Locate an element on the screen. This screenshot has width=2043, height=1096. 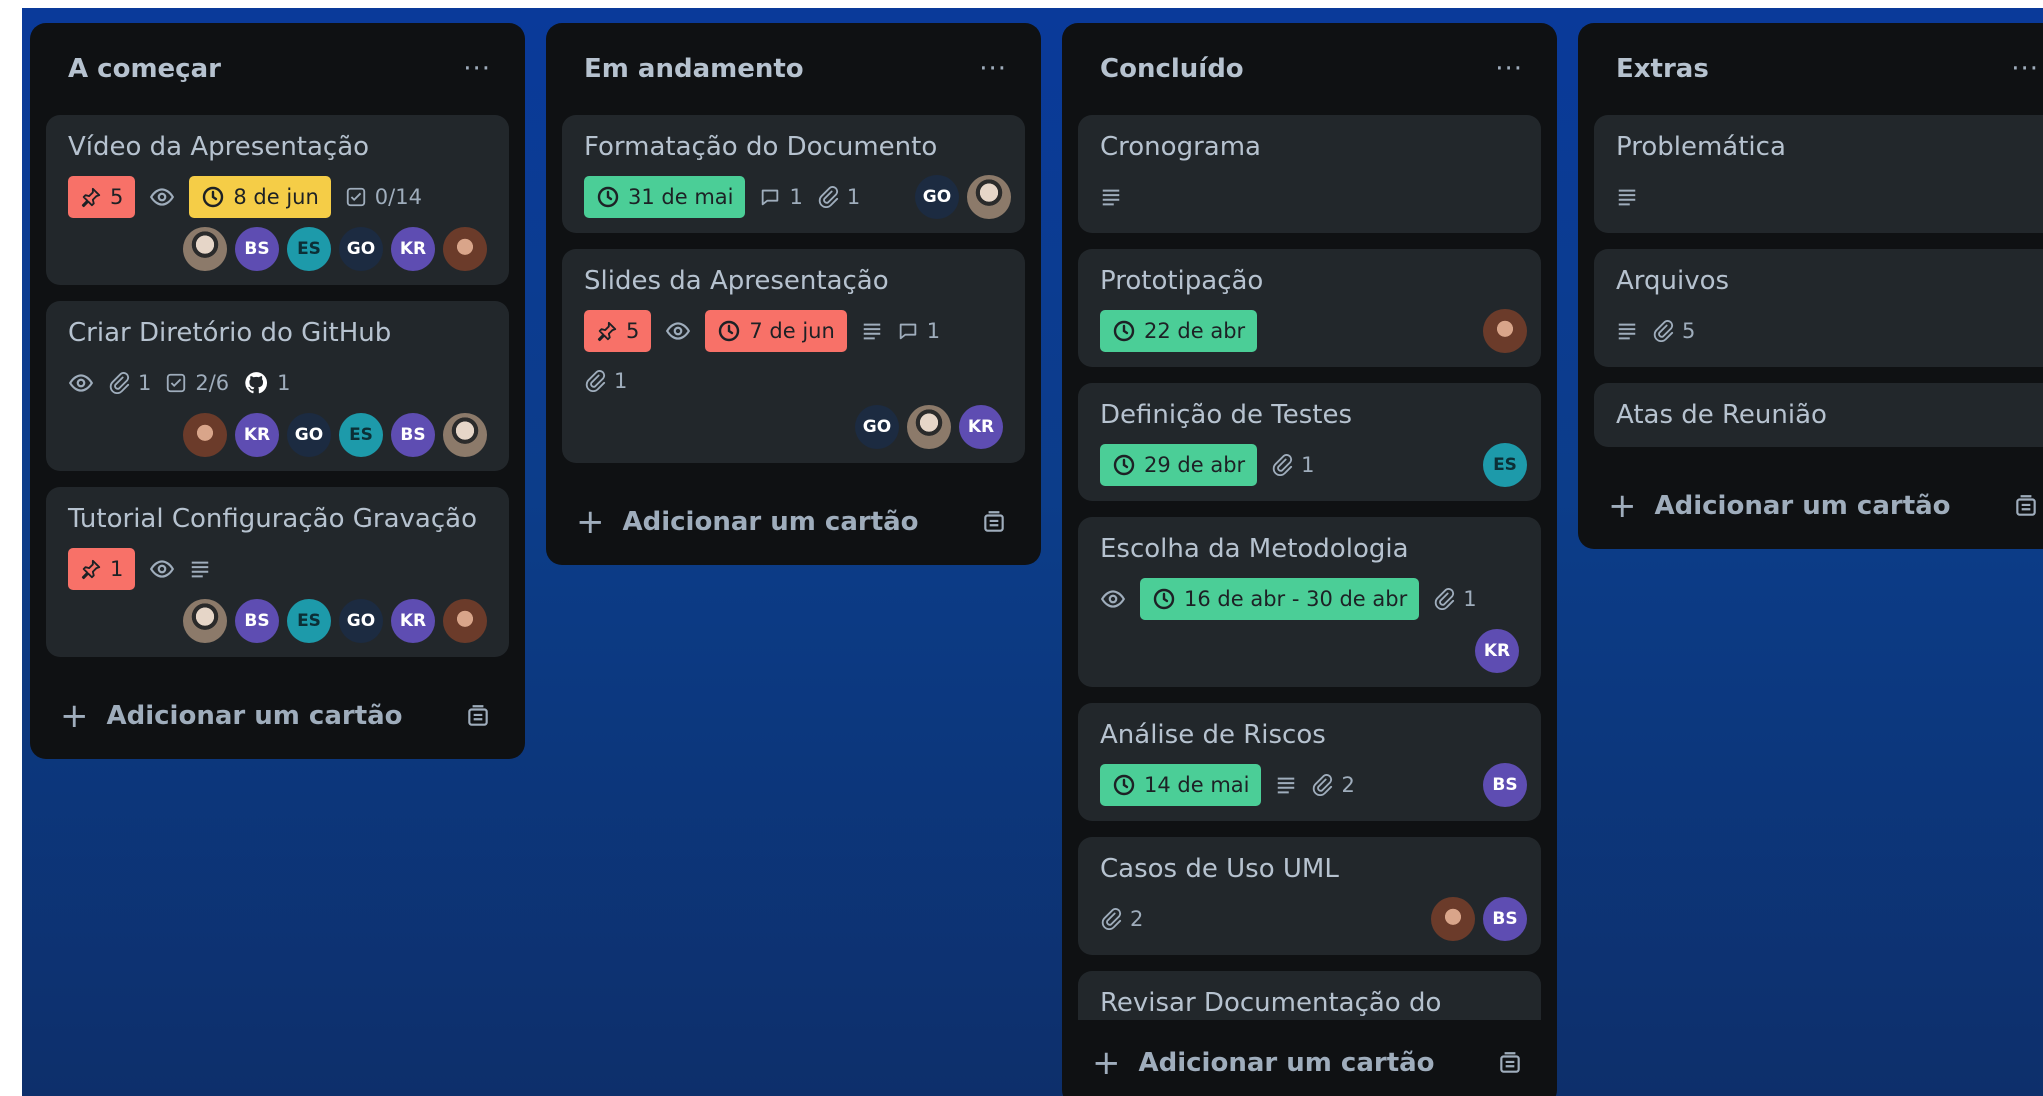
list-title: Concluído is located at coordinates (1172, 69).